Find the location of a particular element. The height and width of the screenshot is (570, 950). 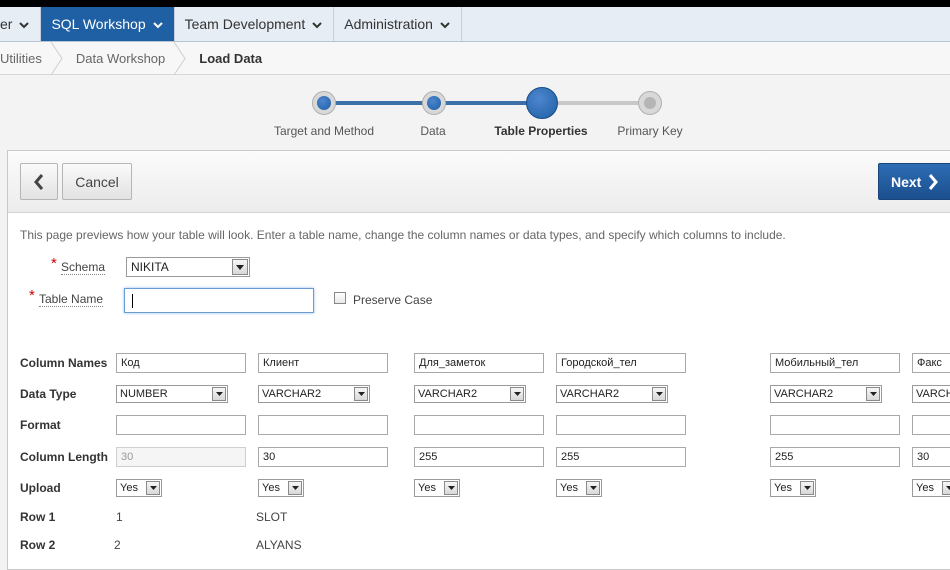

wizard-step-4-marker is located at coordinates (650, 103).